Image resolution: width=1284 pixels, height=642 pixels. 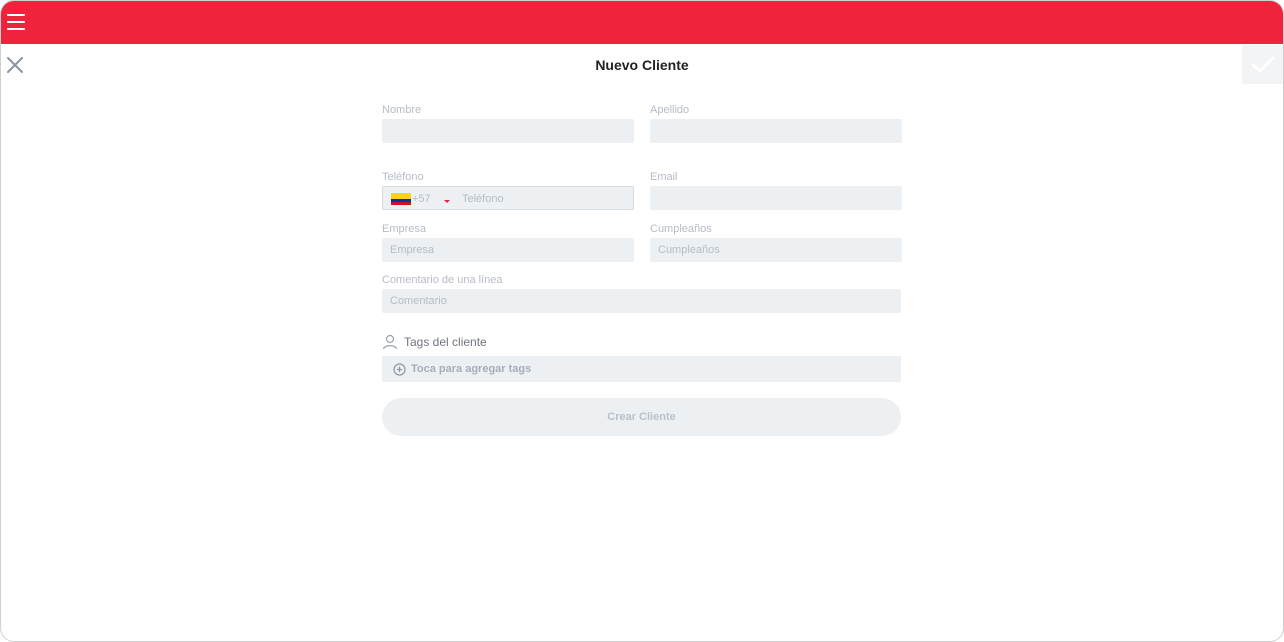 What do you see at coordinates (670, 110) in the screenshot?
I see `apellido-label: Apellido` at bounding box center [670, 110].